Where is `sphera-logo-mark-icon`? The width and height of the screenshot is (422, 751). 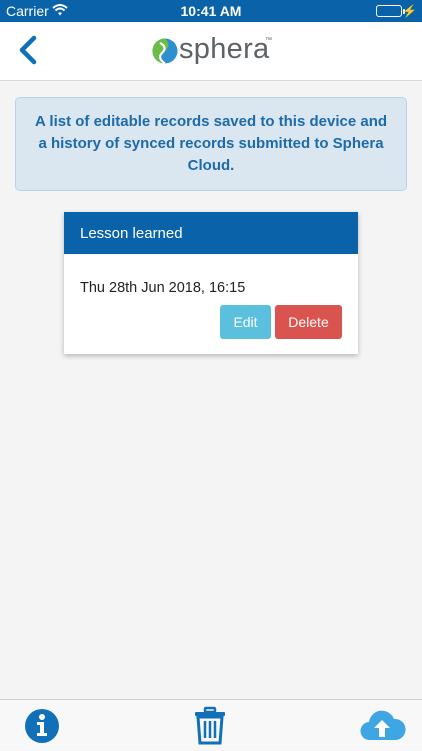
sphera-logo-mark-icon is located at coordinates (165, 51).